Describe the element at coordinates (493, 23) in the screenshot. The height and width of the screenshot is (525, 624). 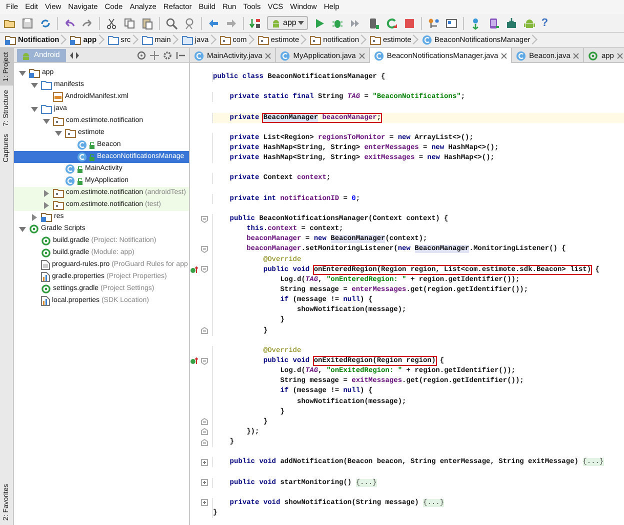
I see `phone-icon` at that location.